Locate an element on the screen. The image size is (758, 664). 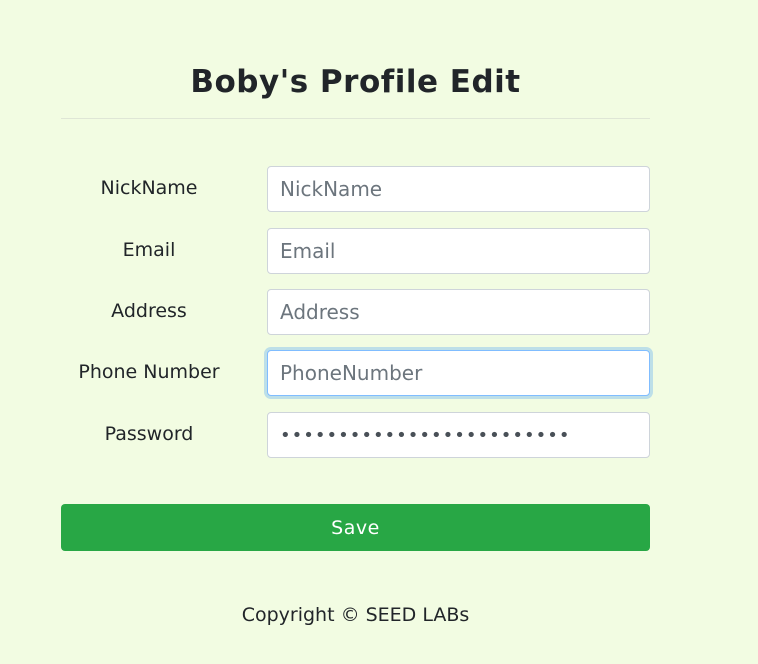
password-row: Password is located at coordinates (355, 435).